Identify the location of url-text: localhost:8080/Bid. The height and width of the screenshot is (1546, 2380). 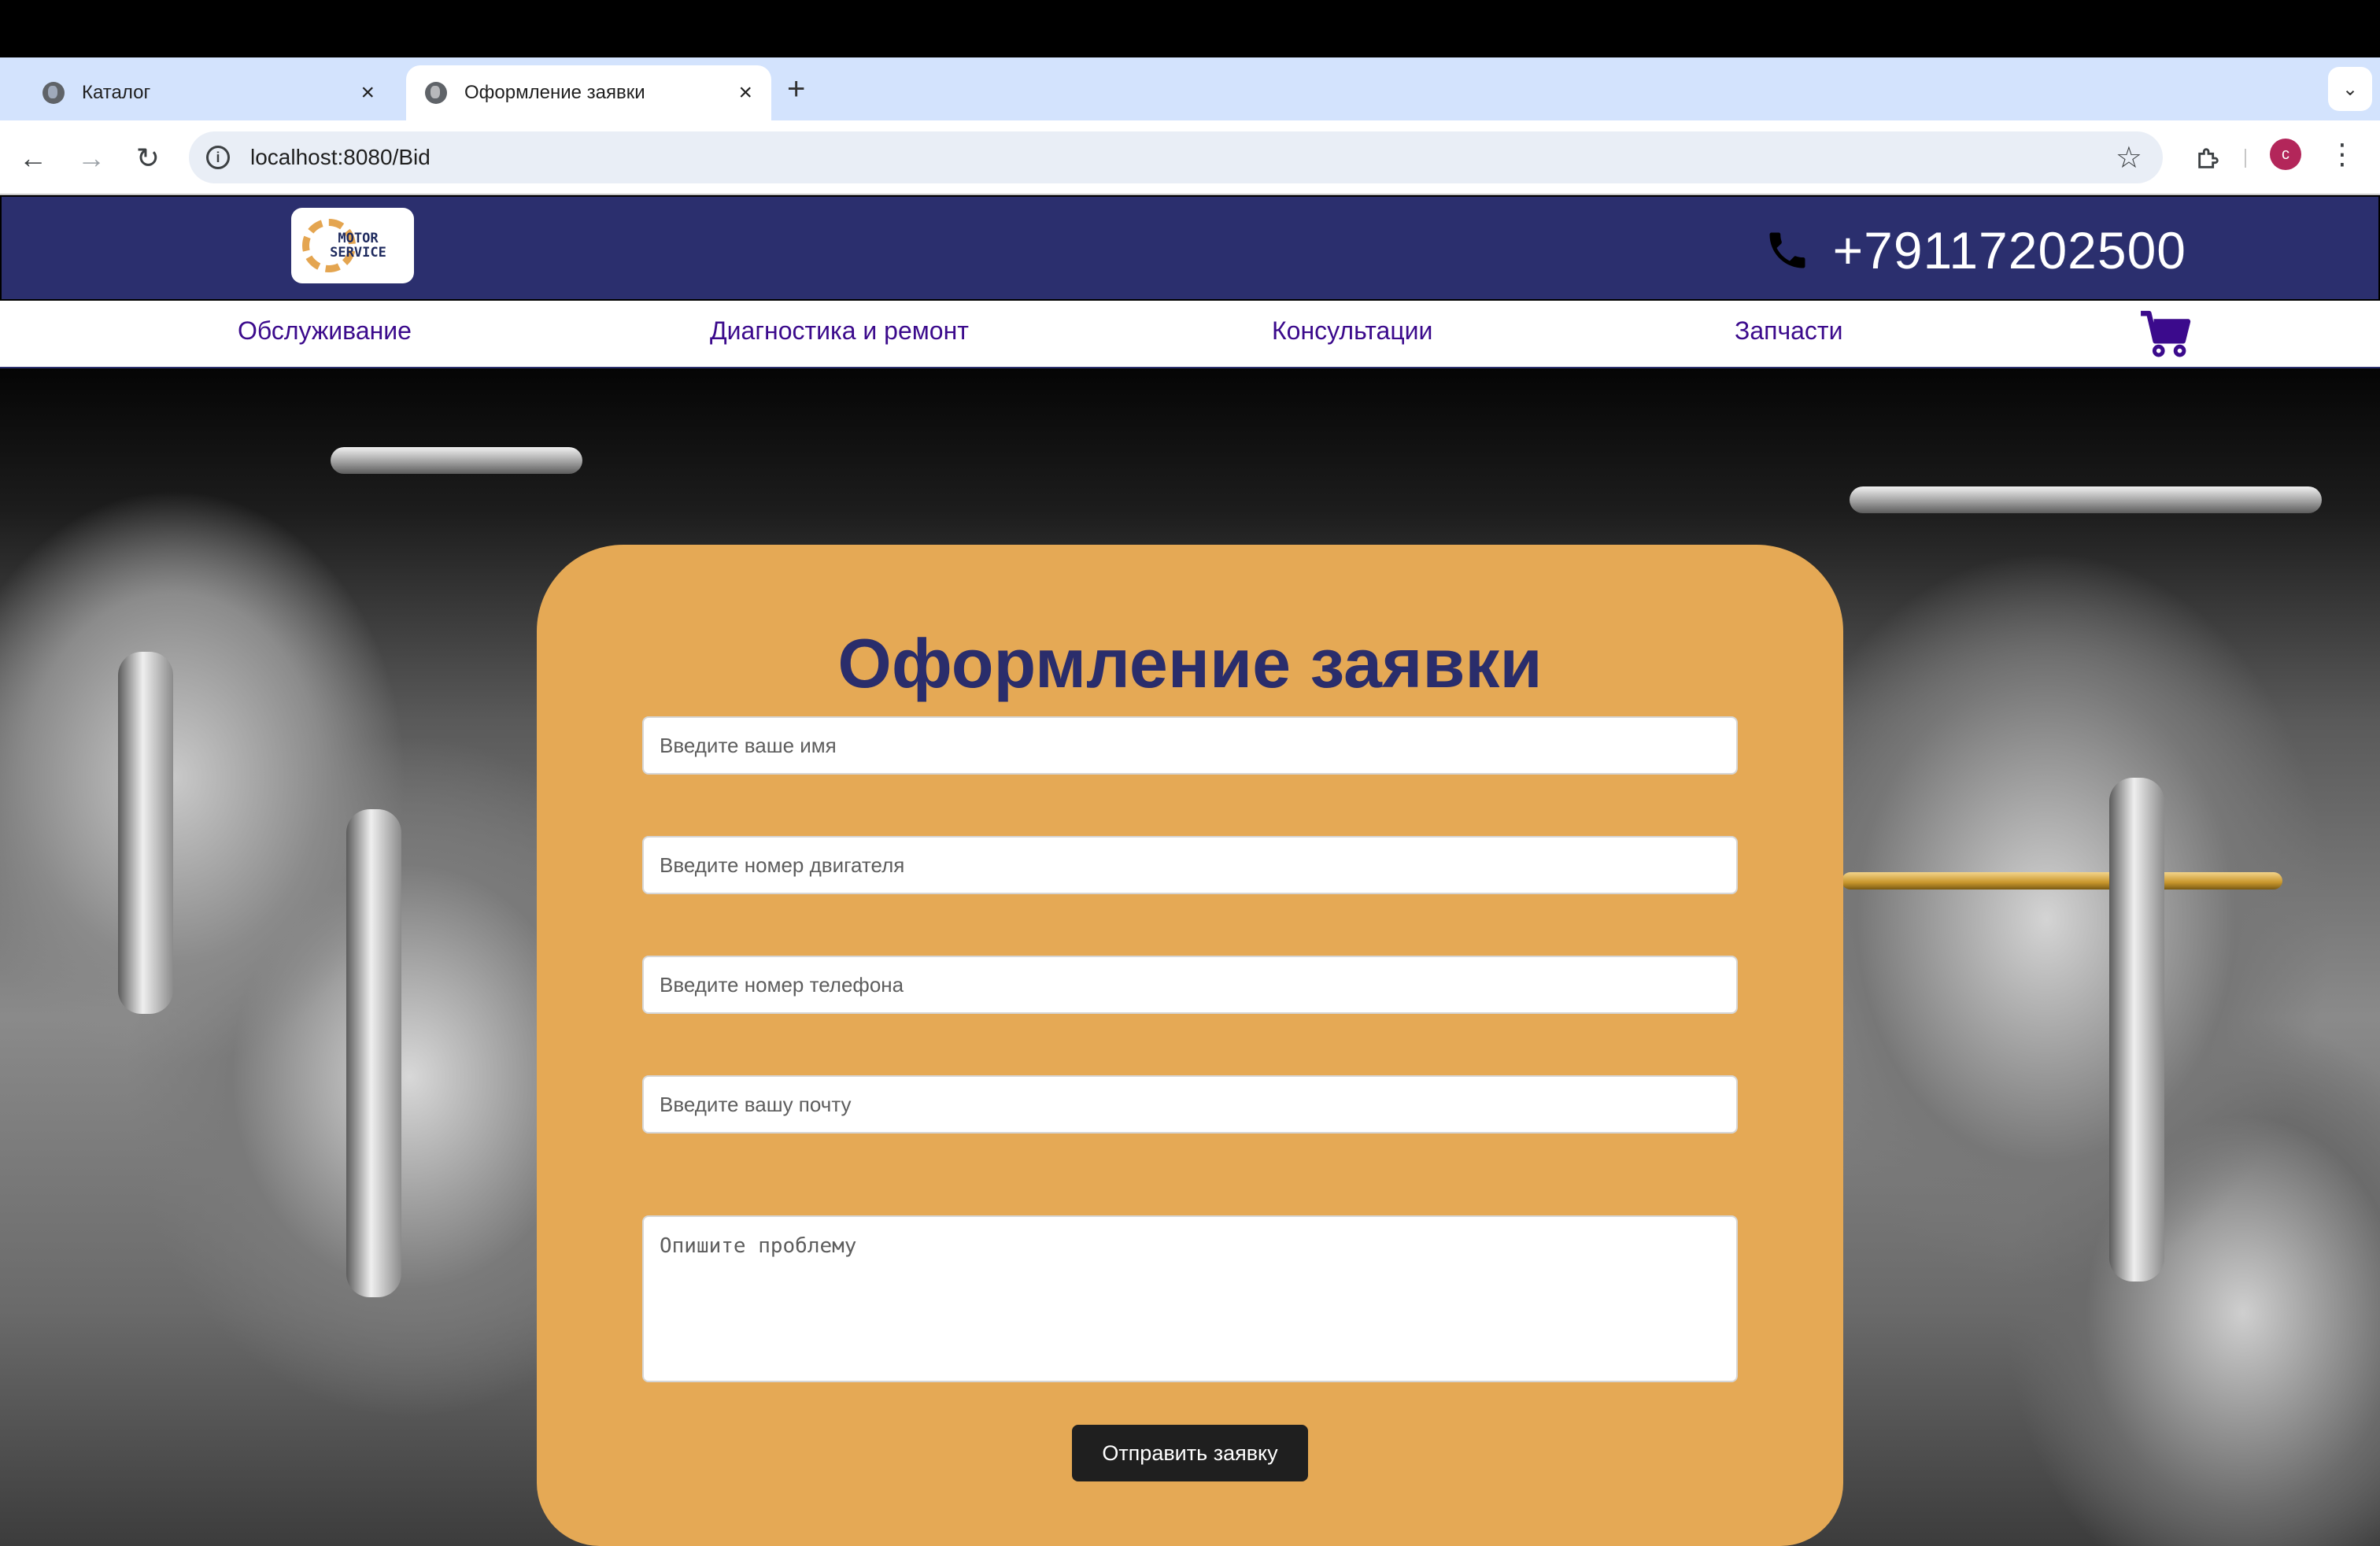
(1183, 157).